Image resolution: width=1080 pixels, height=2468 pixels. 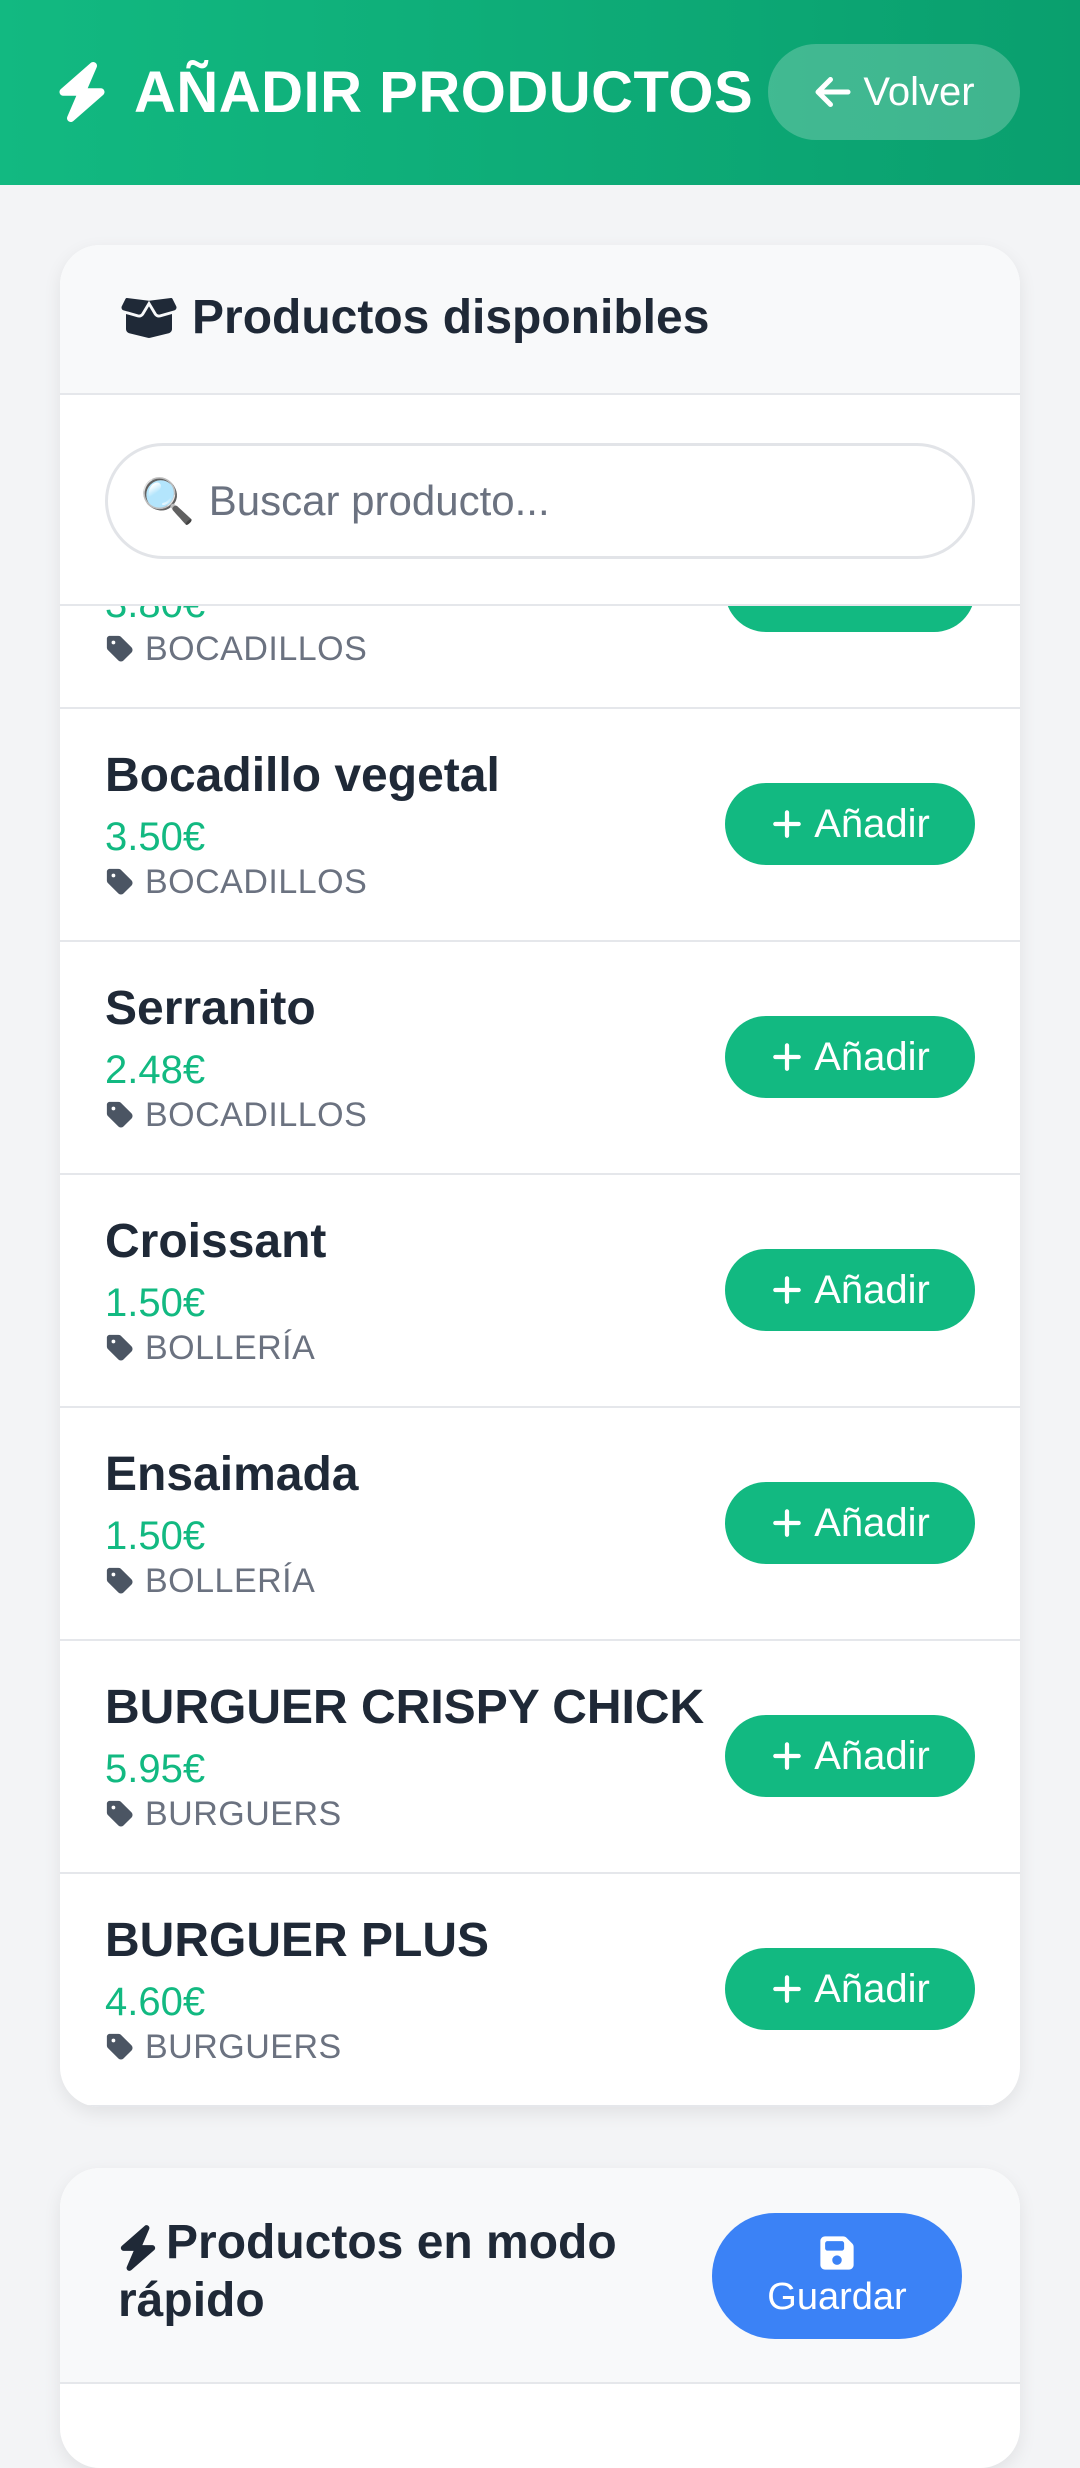 I want to click on available-products-header: Productos disponibles, so click(x=540, y=320).